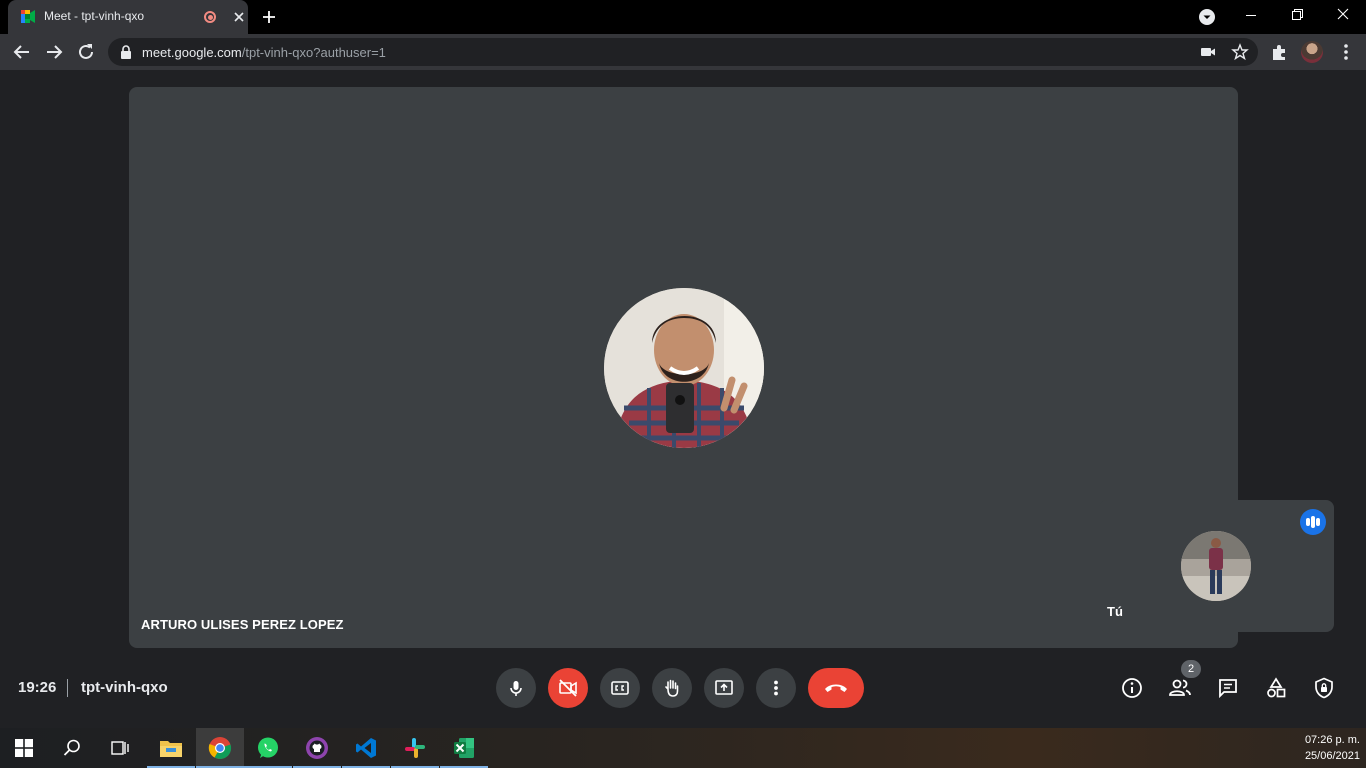  What do you see at coordinates (1312, 52) in the screenshot?
I see `profile-avatar` at bounding box center [1312, 52].